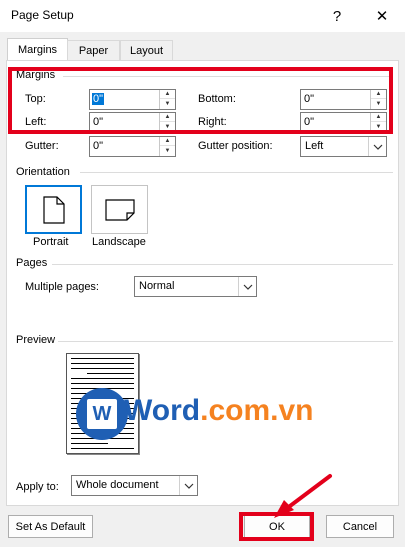  Describe the element at coordinates (303, 496) in the screenshot. I see `red-arrow-icon` at that location.